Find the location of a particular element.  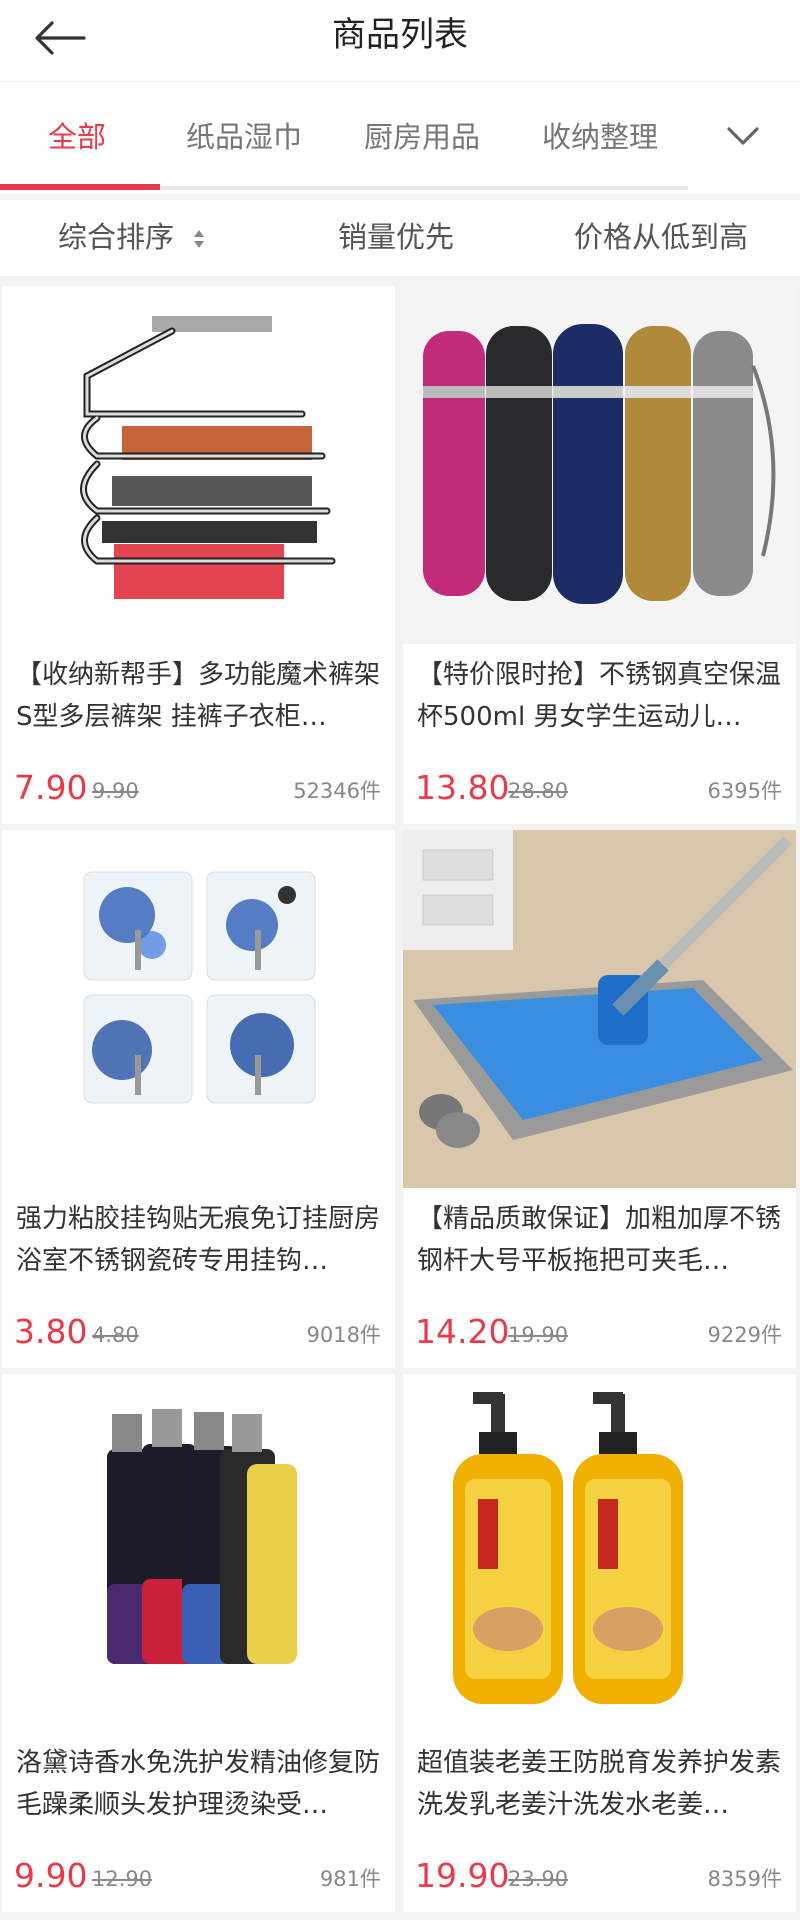

product-original-price: 12.90 is located at coordinates (122, 1879).